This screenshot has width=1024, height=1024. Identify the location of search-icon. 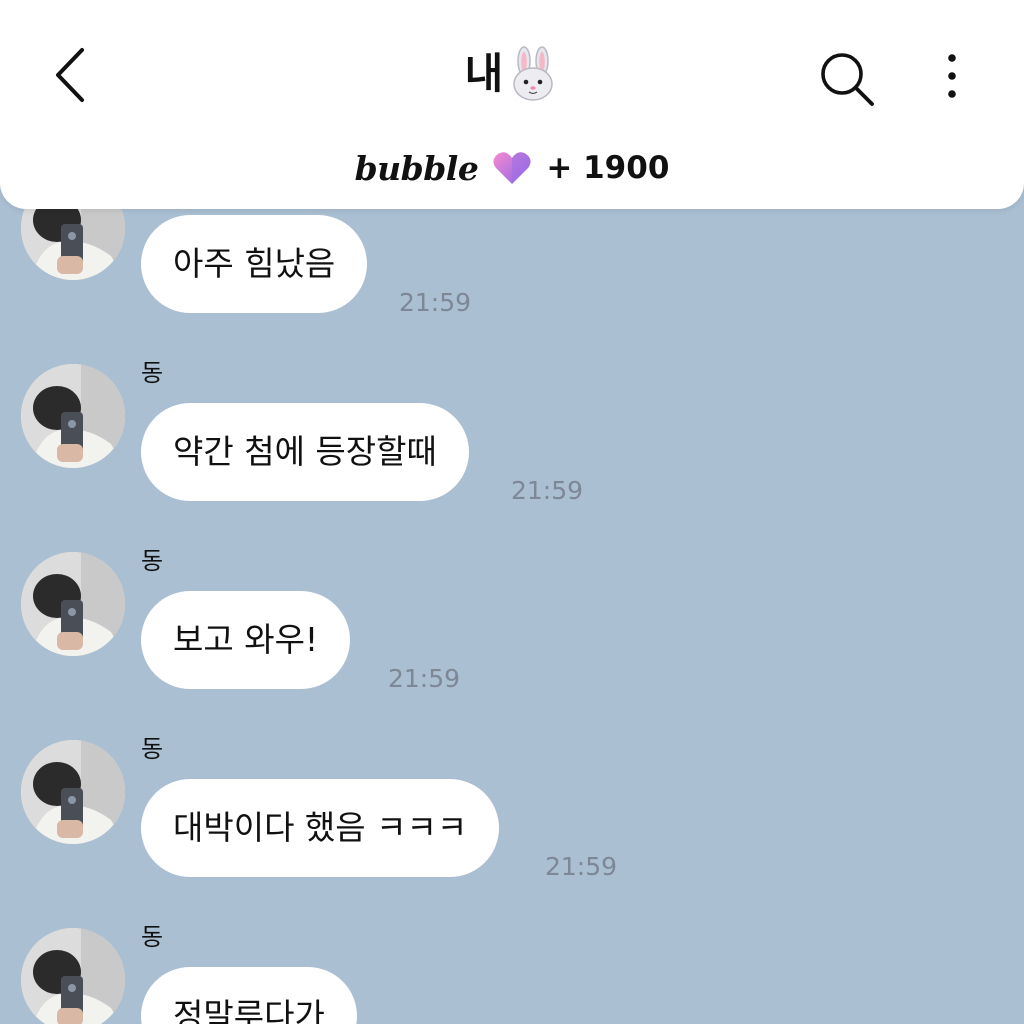
(847, 79).